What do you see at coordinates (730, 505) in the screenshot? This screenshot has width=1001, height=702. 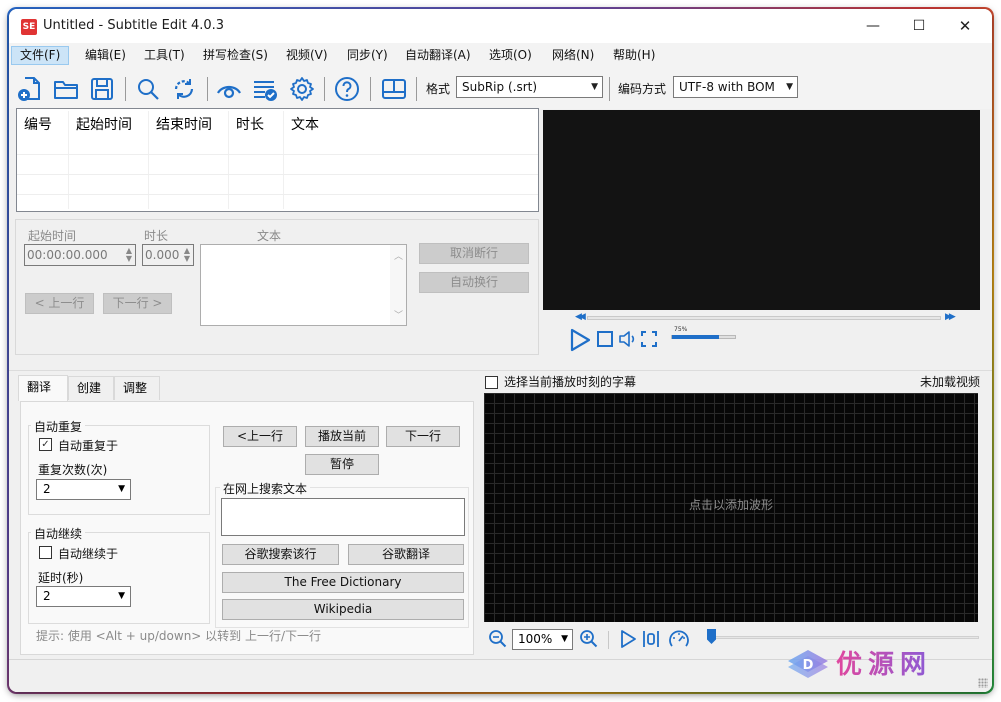 I see `click-to-add-waveform: 点击以添加波形` at bounding box center [730, 505].